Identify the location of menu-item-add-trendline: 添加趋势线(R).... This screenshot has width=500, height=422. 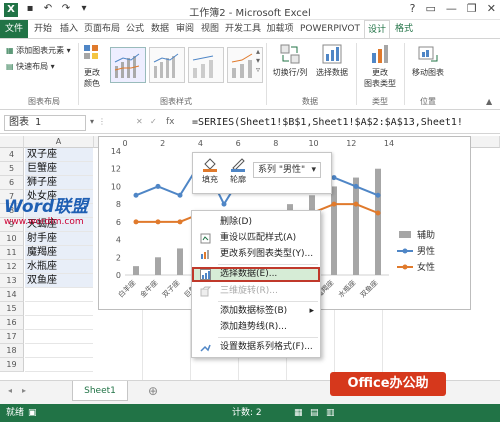
(256, 327).